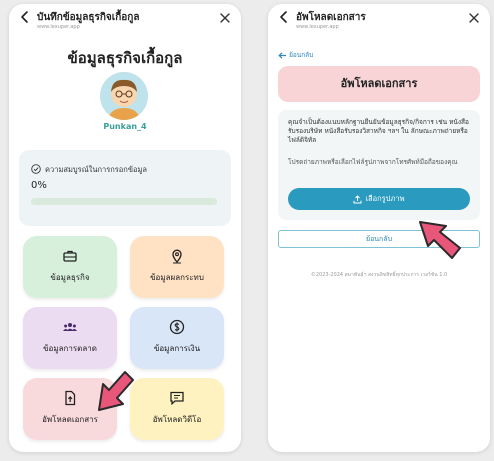  I want to click on arrow-left-icon, so click(282, 55).